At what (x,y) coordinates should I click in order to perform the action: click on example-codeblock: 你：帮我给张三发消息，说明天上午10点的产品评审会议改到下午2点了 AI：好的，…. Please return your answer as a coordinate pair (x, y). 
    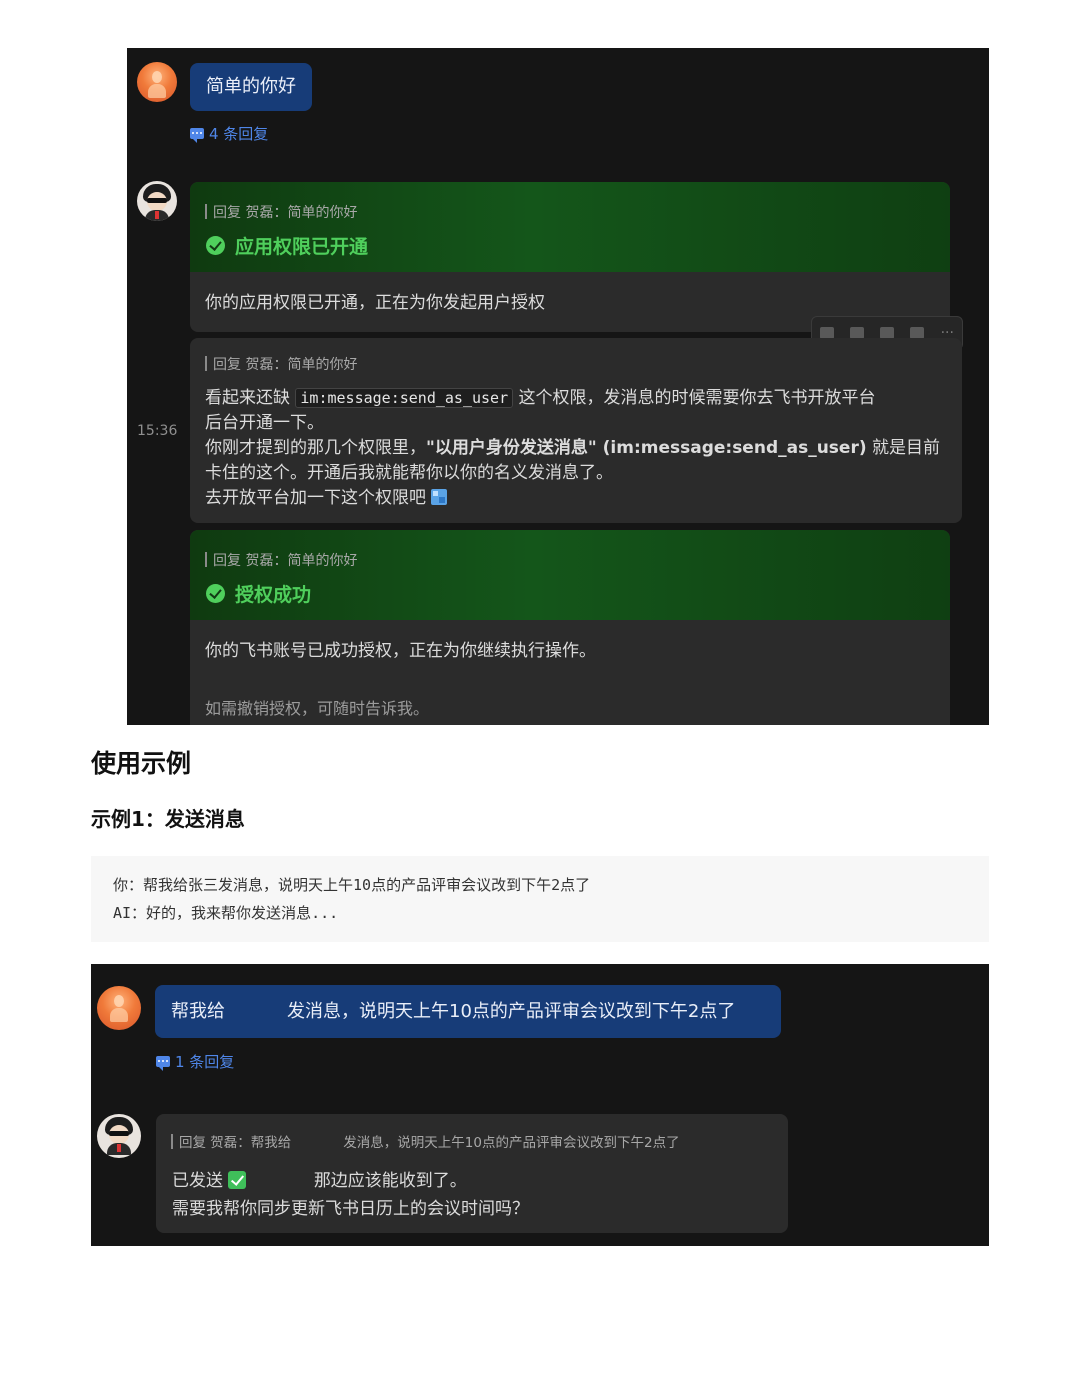
    Looking at the image, I should click on (540, 899).